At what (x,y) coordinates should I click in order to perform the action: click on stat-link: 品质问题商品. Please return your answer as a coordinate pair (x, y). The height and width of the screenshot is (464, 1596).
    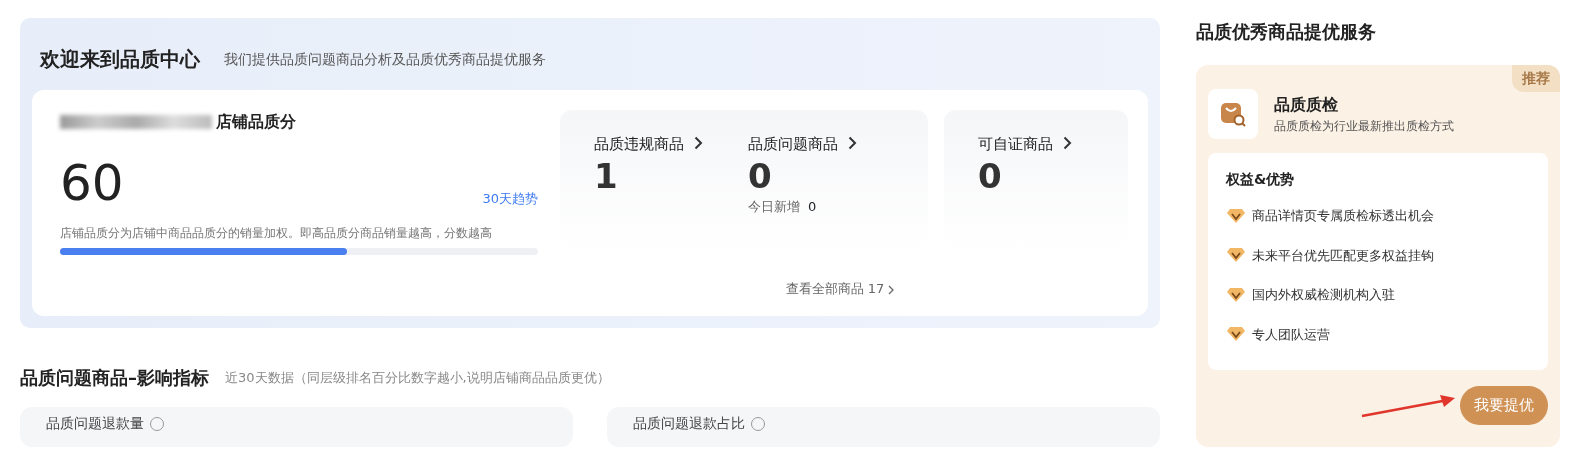
    Looking at the image, I should click on (802, 144).